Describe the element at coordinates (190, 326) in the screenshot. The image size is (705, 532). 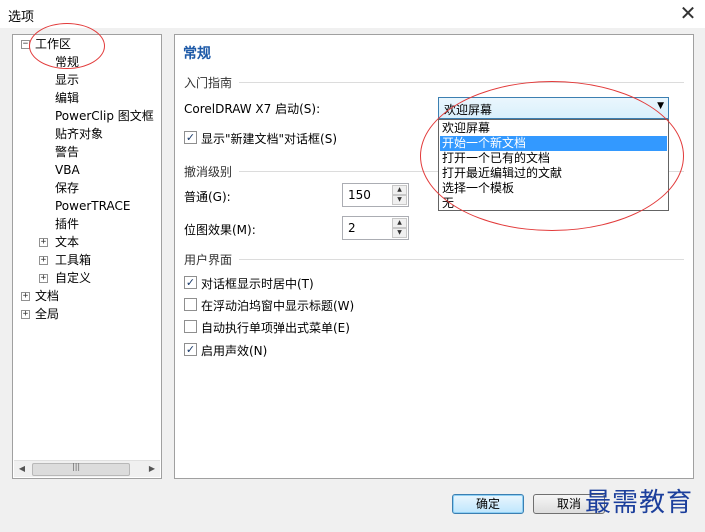
I see `auto-popup-checkbox` at that location.